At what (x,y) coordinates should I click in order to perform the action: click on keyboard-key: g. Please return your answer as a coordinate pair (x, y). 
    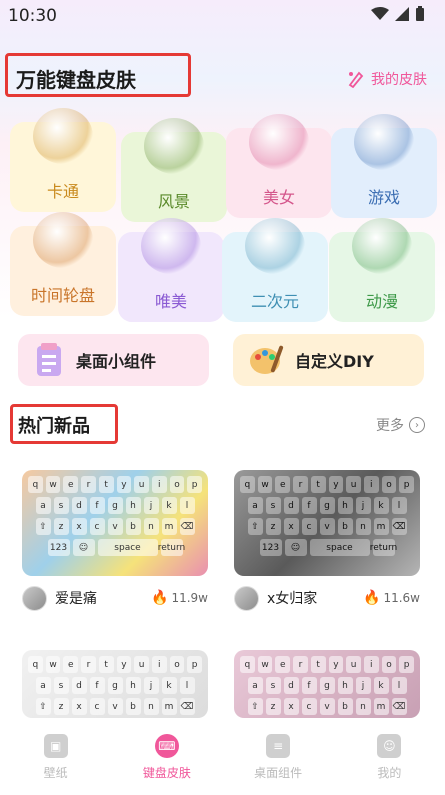
    Looking at the image, I should click on (327, 505).